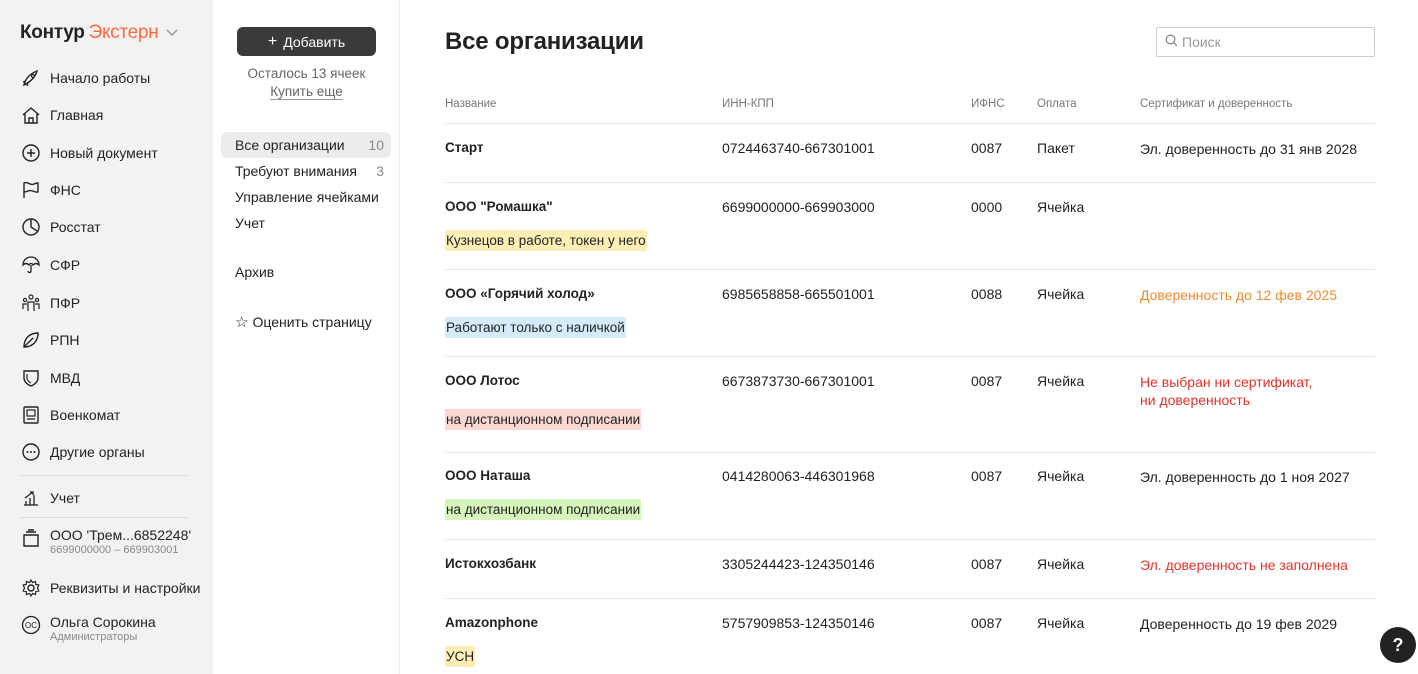  I want to click on column-header-inn: ИНН-КПП, so click(748, 104).